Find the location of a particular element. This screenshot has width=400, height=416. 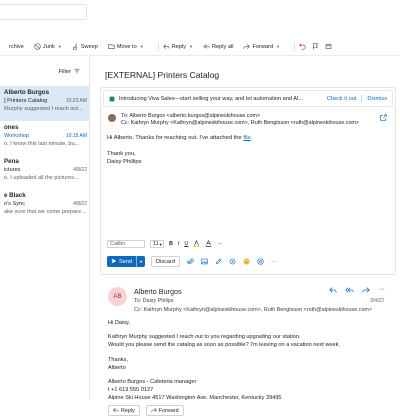

flag-button is located at coordinates (315, 46).